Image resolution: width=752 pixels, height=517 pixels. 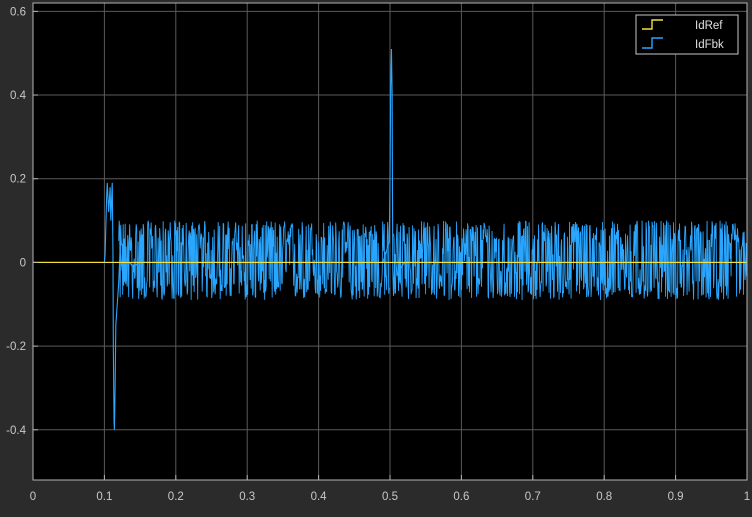 I want to click on x-tick-label: 0.9, so click(x=676, y=497).